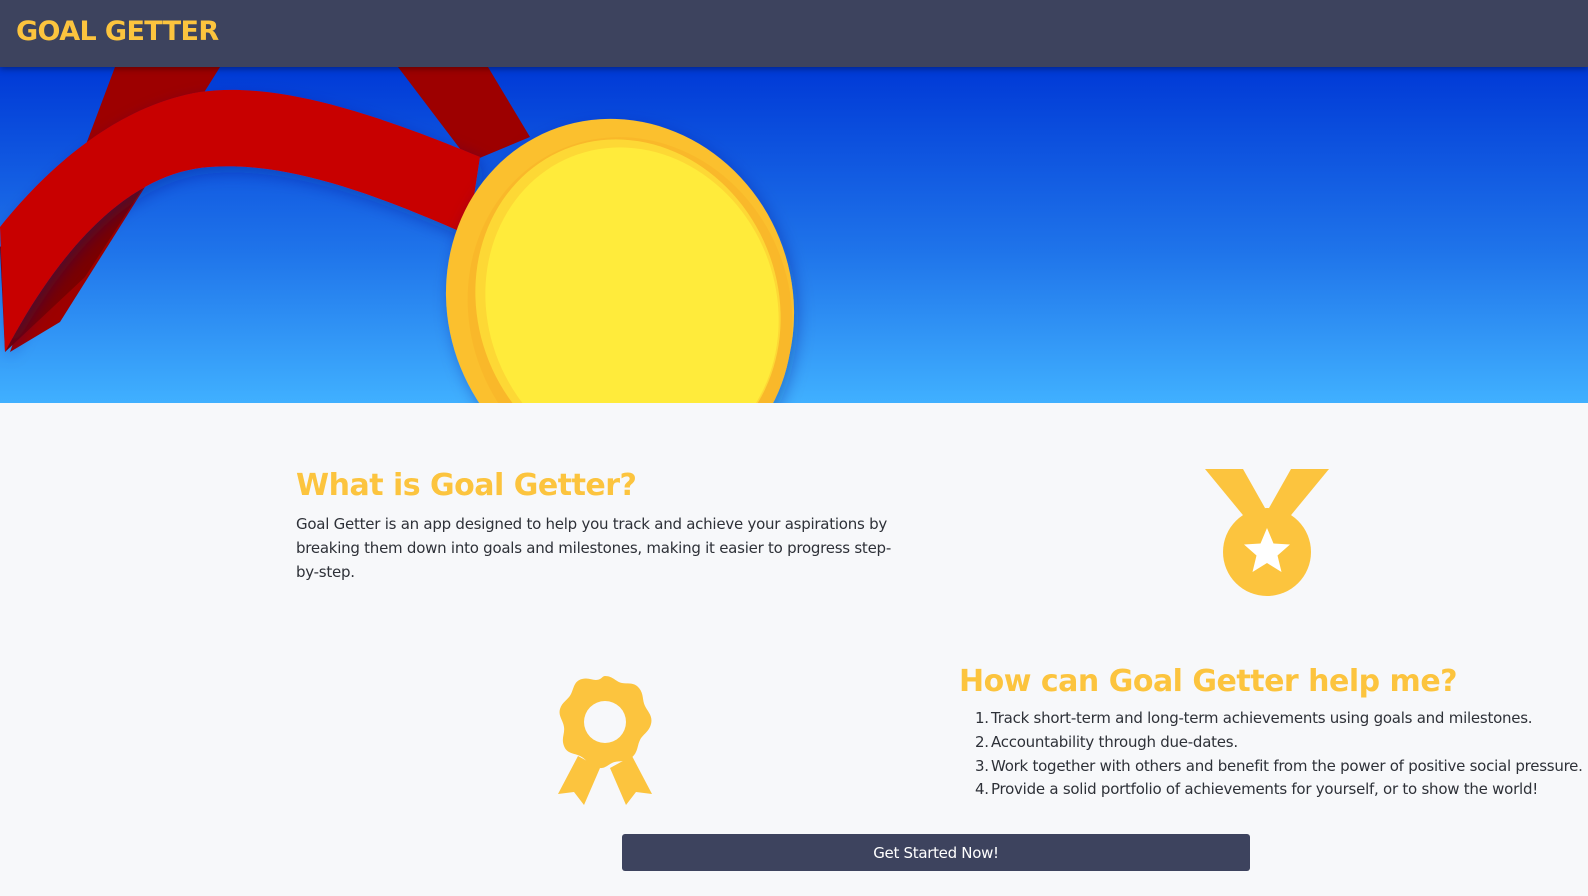 This screenshot has height=896, width=1588. Describe the element at coordinates (1106, 741) in the screenshot. I see `list-item: 2. Accountability through due-dates.` at that location.